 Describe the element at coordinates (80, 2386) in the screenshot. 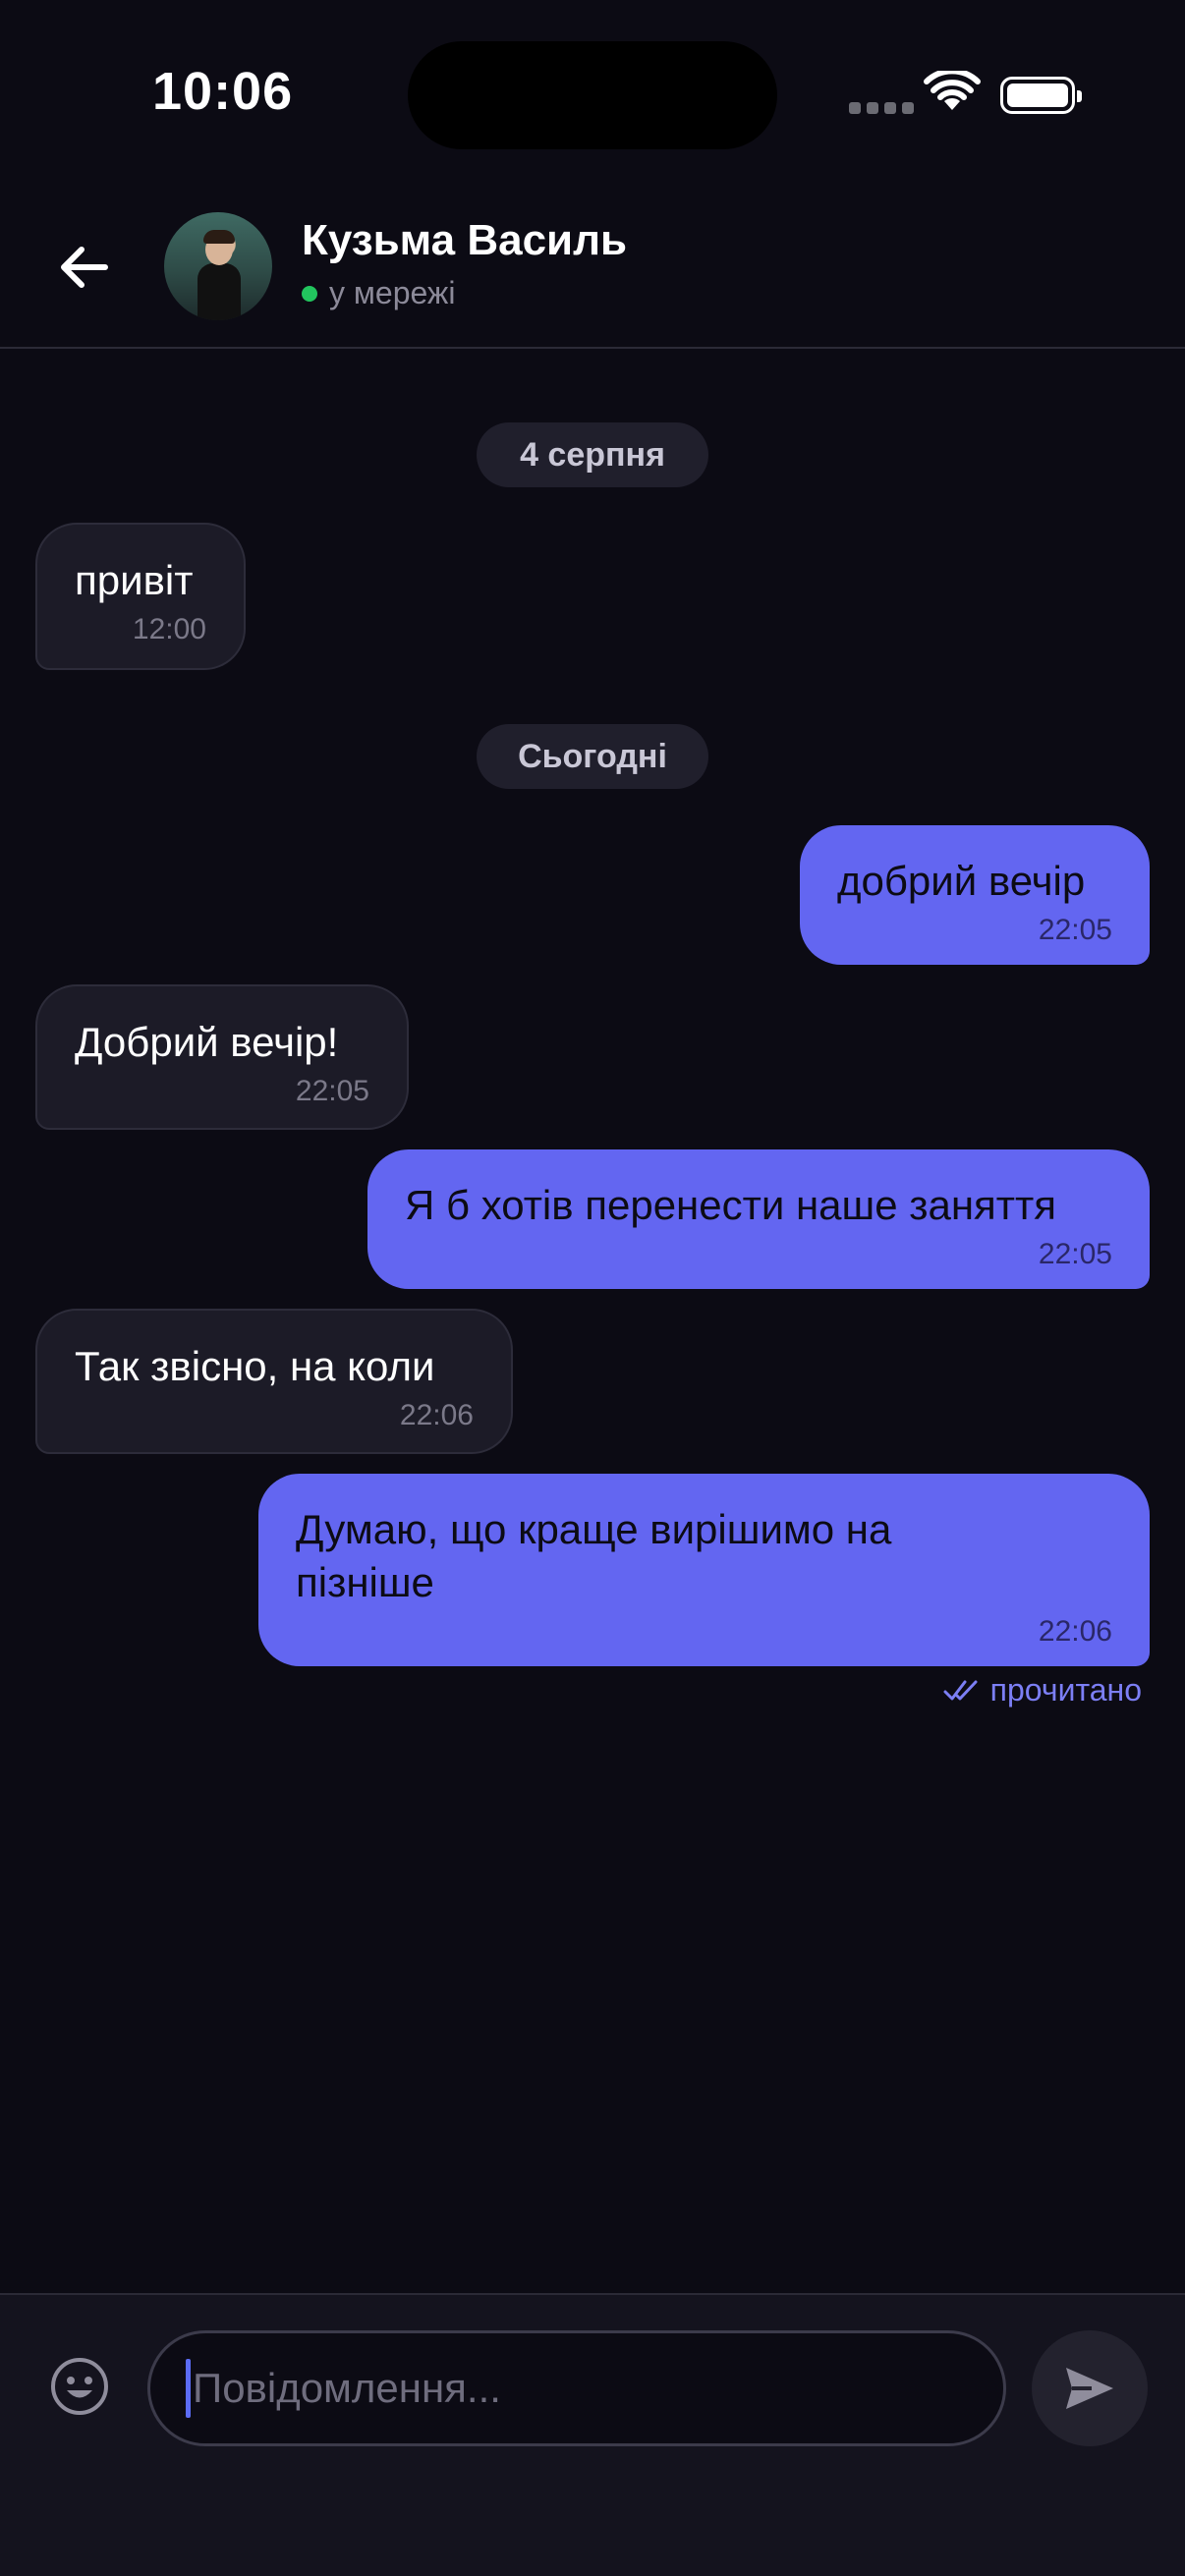

I see `emoji-icon` at that location.